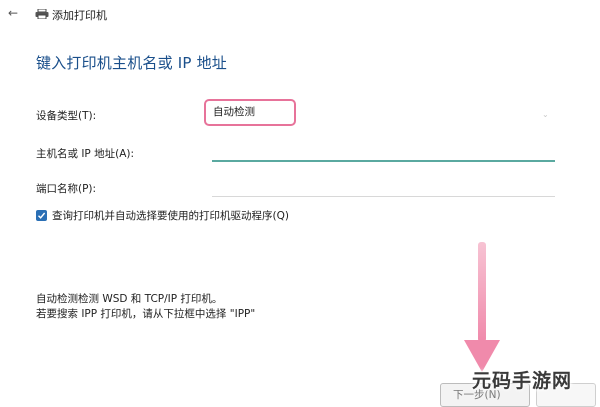 This screenshot has width=600, height=407. I want to click on check-icon, so click(42, 215).